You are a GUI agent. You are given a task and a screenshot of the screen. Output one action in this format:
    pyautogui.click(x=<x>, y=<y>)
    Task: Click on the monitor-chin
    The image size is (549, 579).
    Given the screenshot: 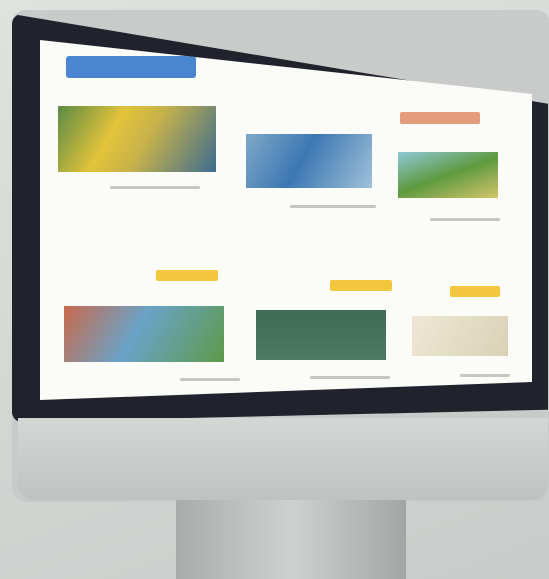 What is the action you would take?
    pyautogui.click(x=283, y=459)
    